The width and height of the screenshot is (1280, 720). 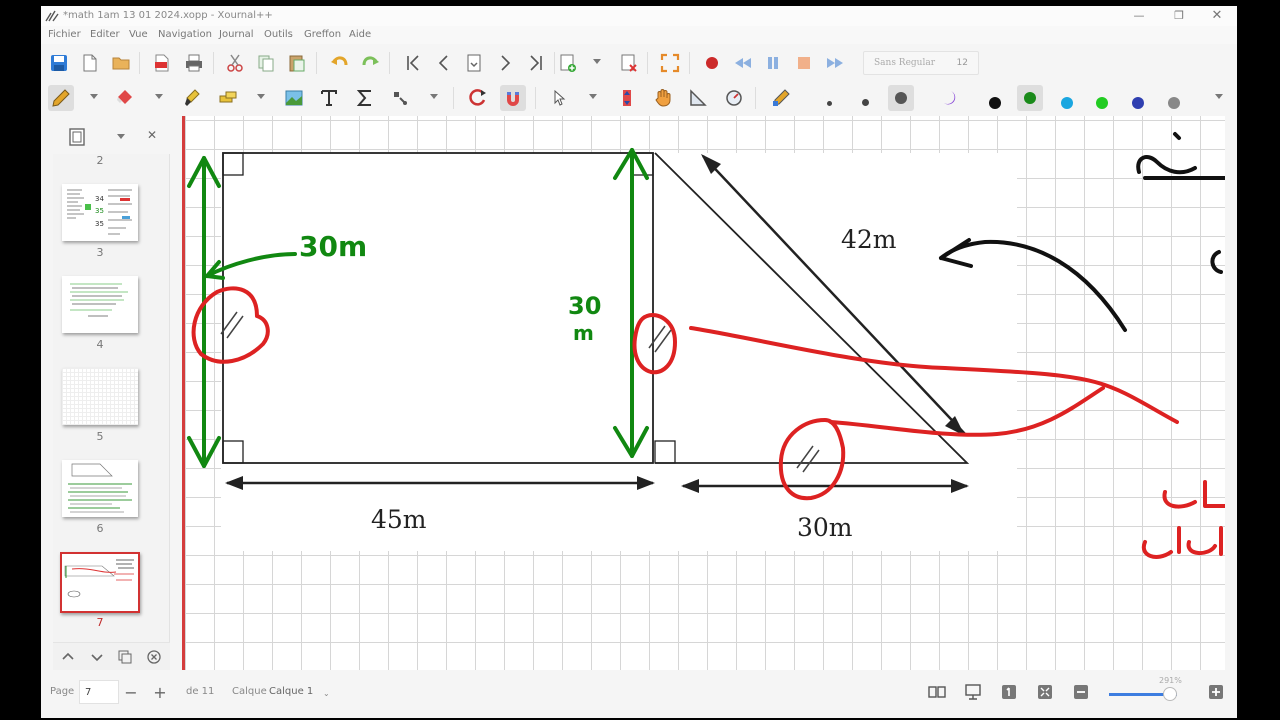 I want to click on rewind-button, so click(x=743, y=63).